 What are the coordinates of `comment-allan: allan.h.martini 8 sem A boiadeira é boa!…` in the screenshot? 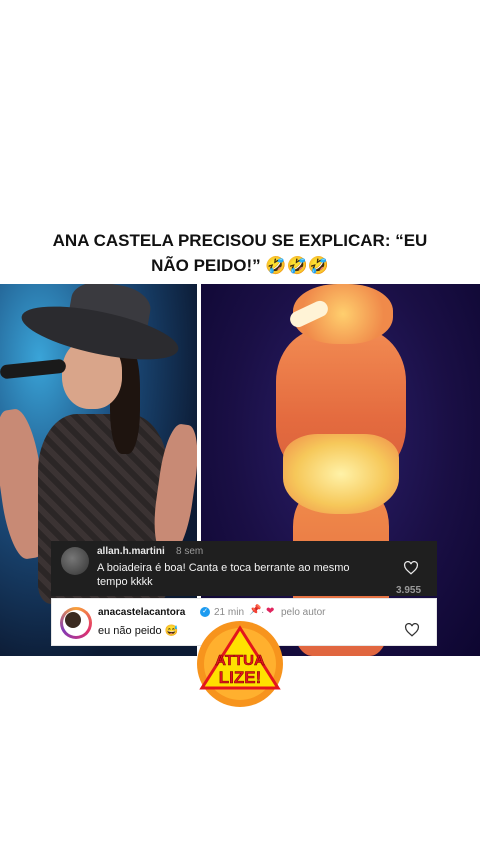 It's located at (244, 568).